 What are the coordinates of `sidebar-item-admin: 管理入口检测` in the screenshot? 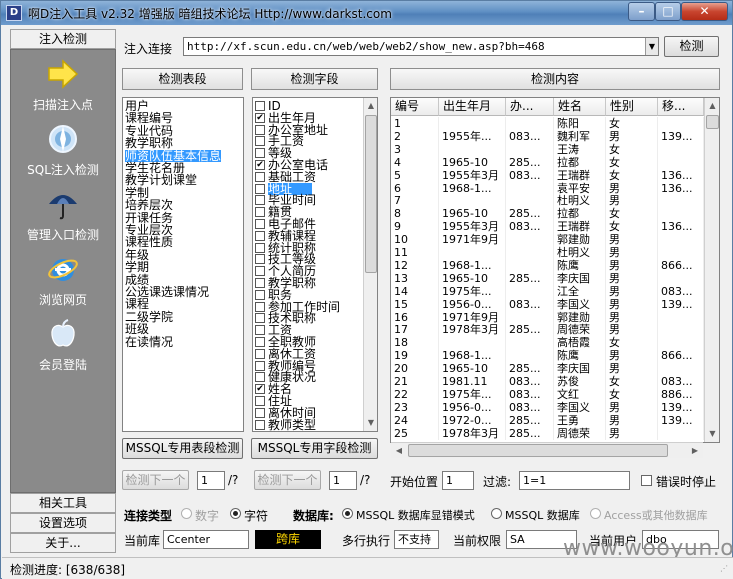 It's located at (63, 218).